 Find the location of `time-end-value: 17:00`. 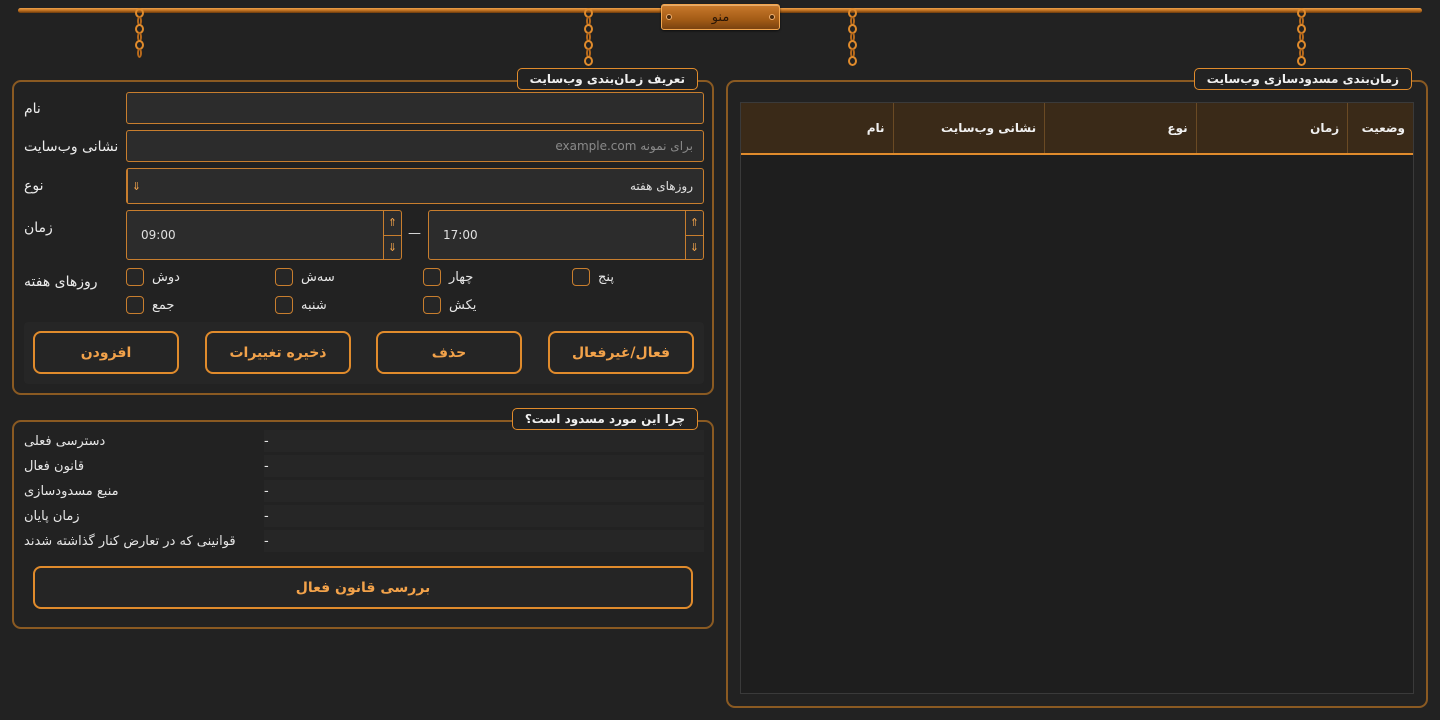

time-end-value: 17:00 is located at coordinates (460, 235).